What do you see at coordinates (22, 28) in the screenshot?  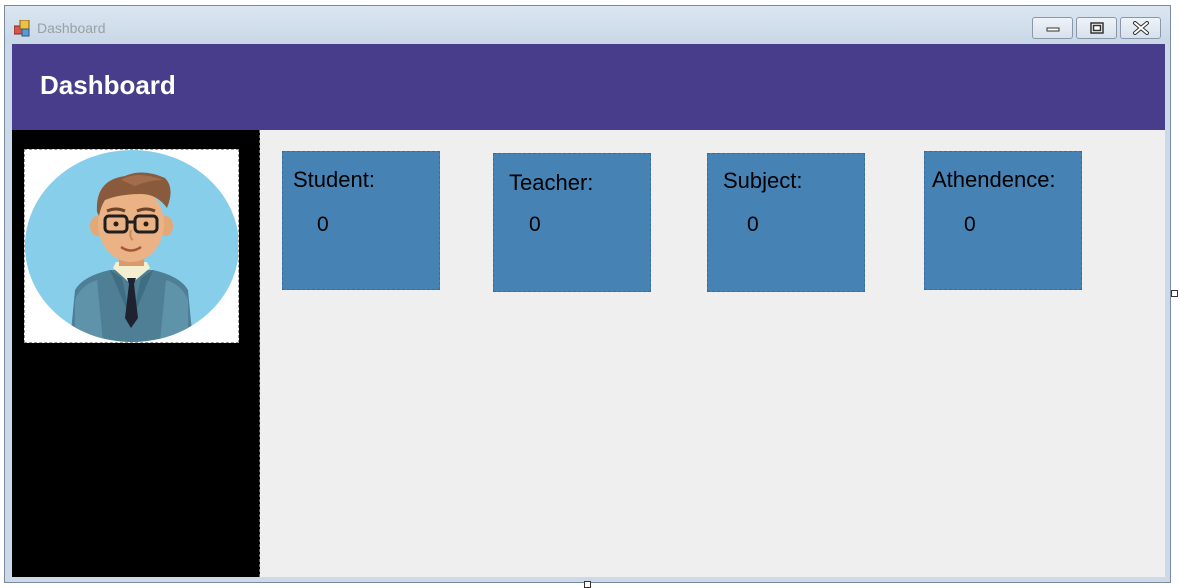 I see `app-icon` at bounding box center [22, 28].